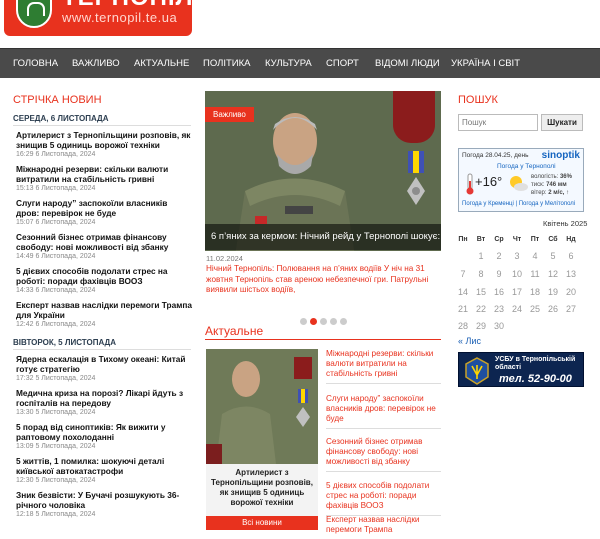  What do you see at coordinates (535, 379) in the screenshot?
I see `banner-phone: тел. 52-90-00` at bounding box center [535, 379].